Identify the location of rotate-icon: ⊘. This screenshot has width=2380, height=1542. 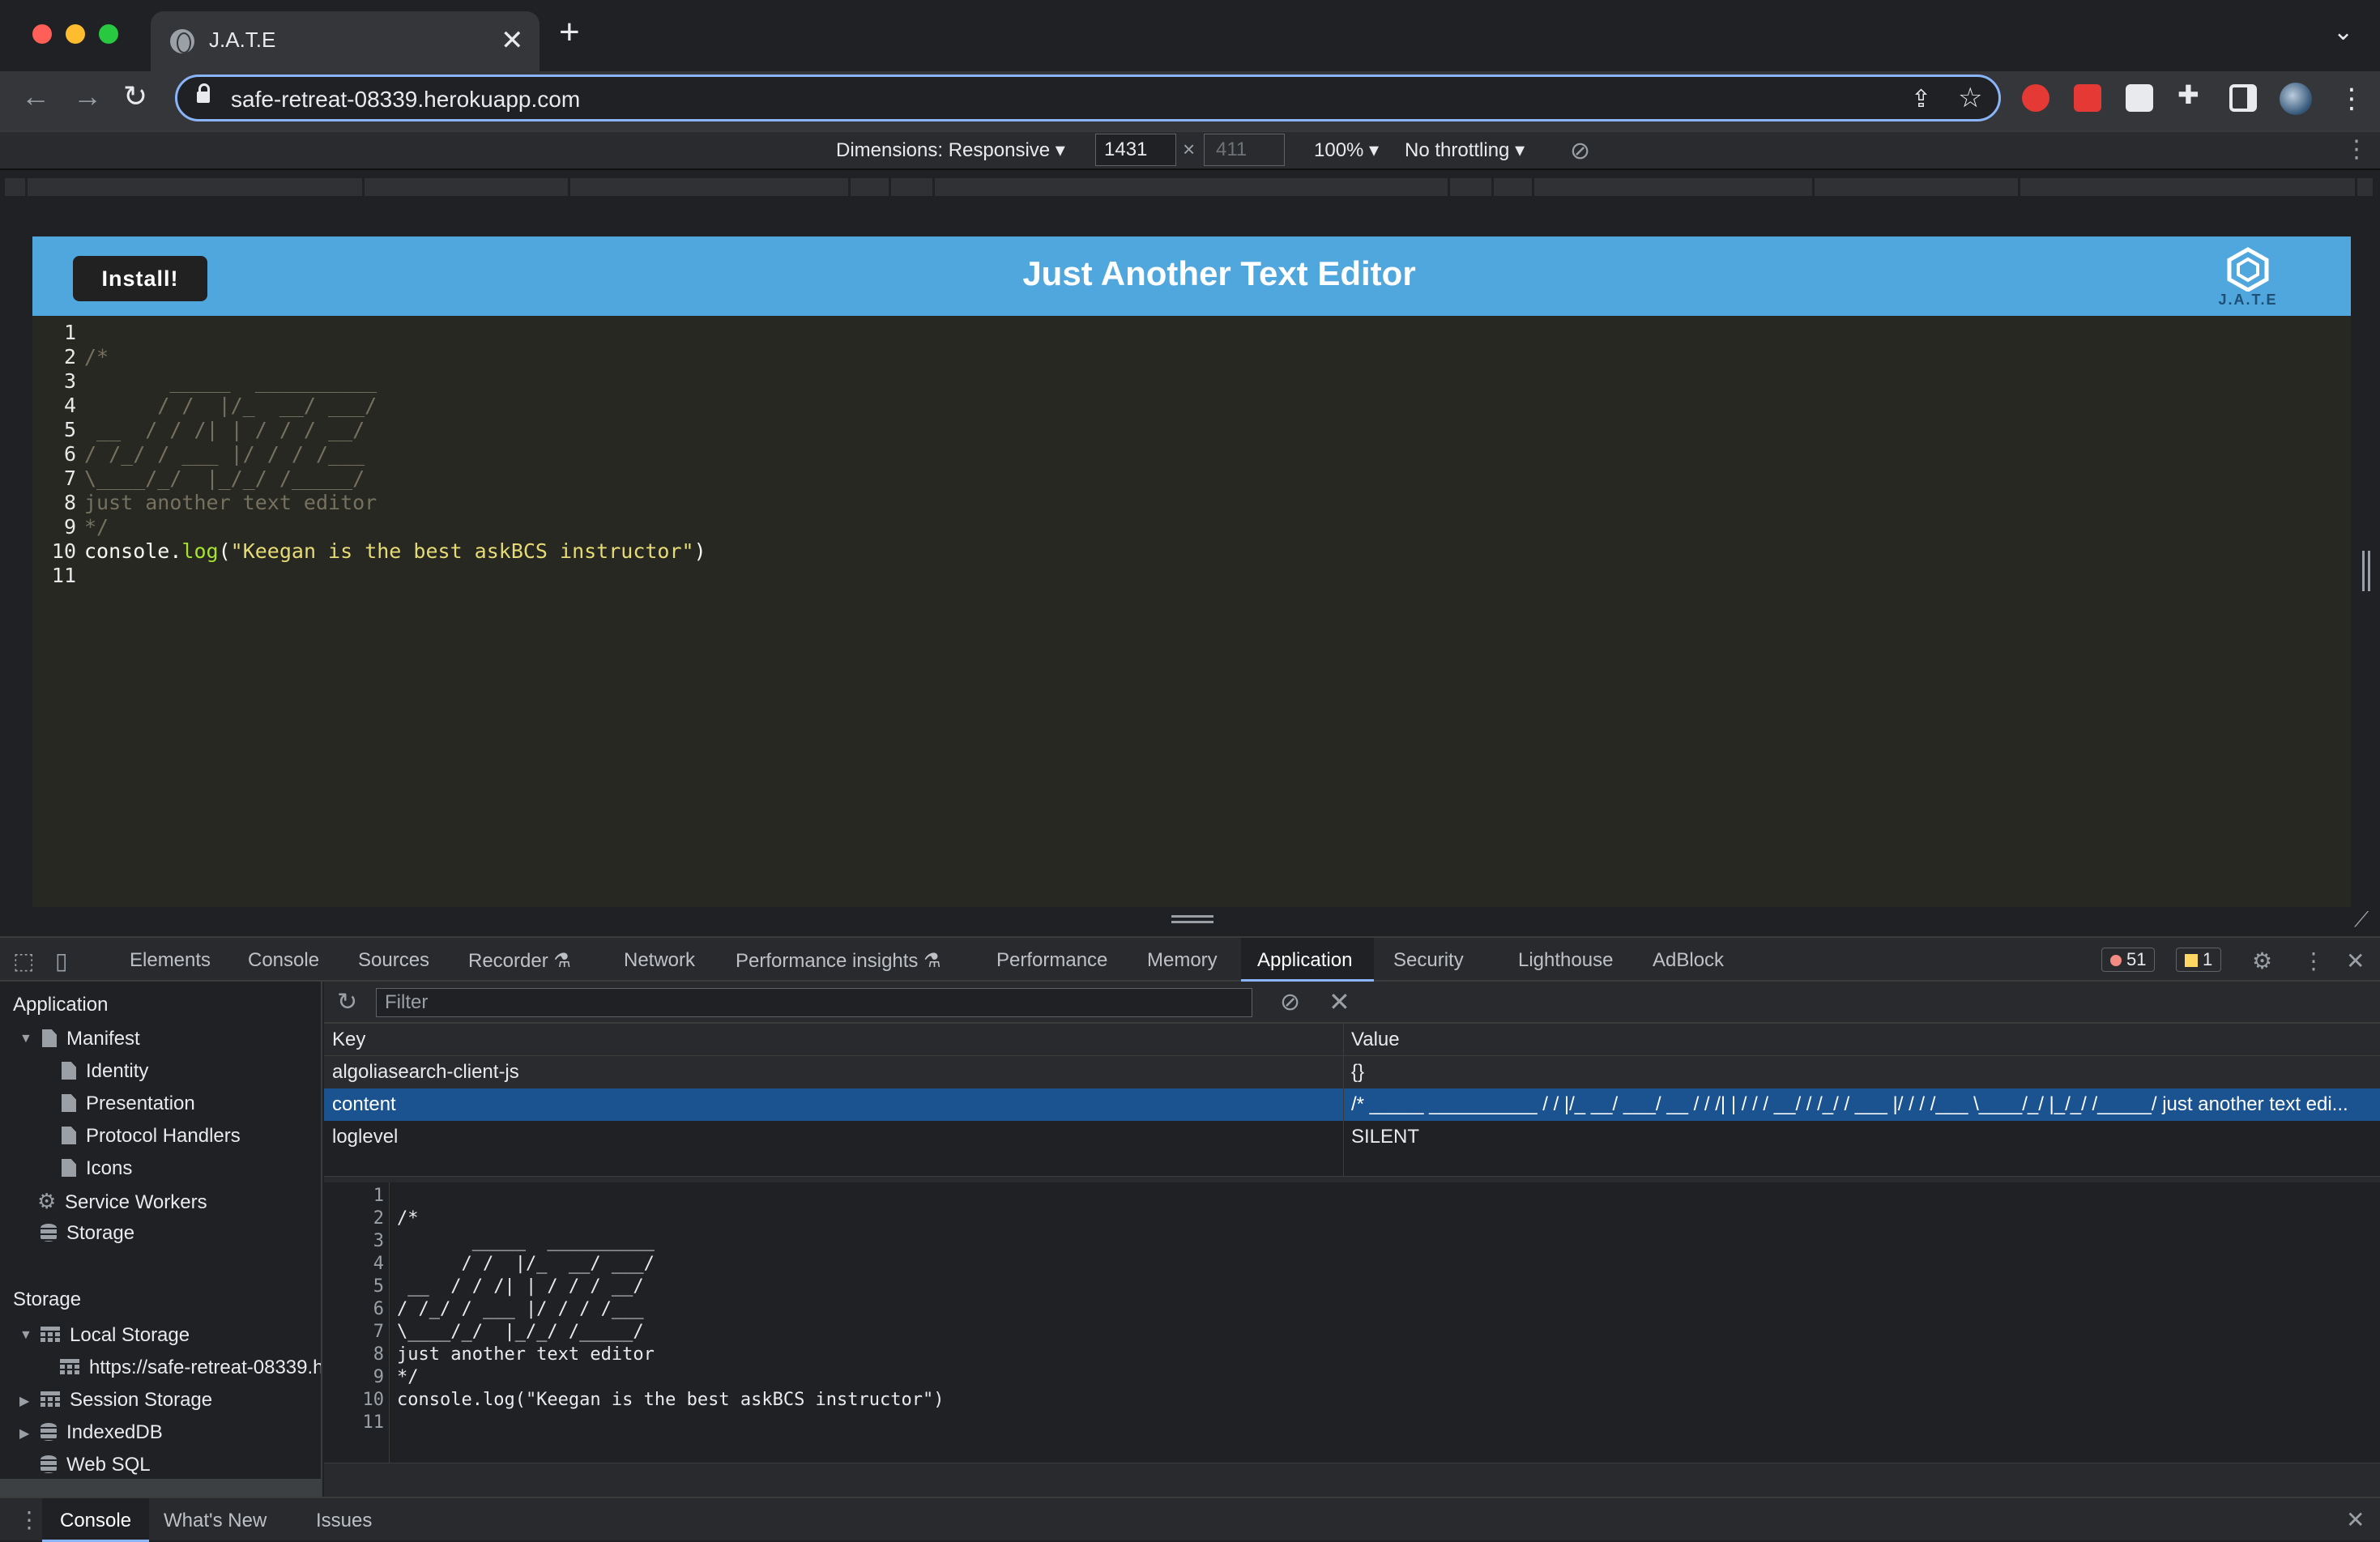
(1580, 151).